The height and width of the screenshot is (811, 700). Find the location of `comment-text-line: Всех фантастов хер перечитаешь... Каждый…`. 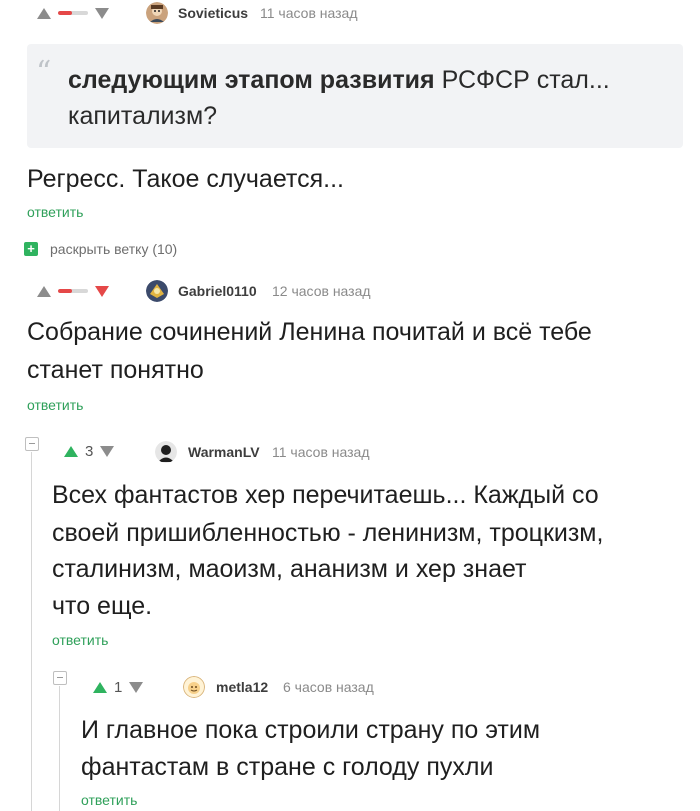

comment-text-line: Всех фантастов хер перечитаешь... Каждый… is located at coordinates (325, 495).